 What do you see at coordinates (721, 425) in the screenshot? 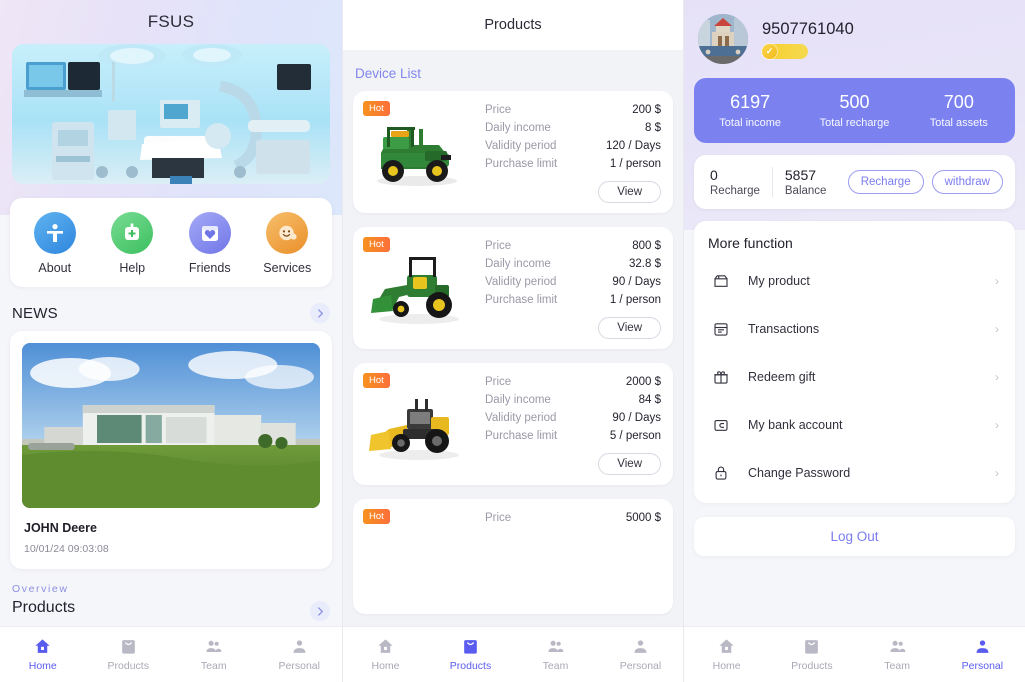
I see `card-icon` at bounding box center [721, 425].